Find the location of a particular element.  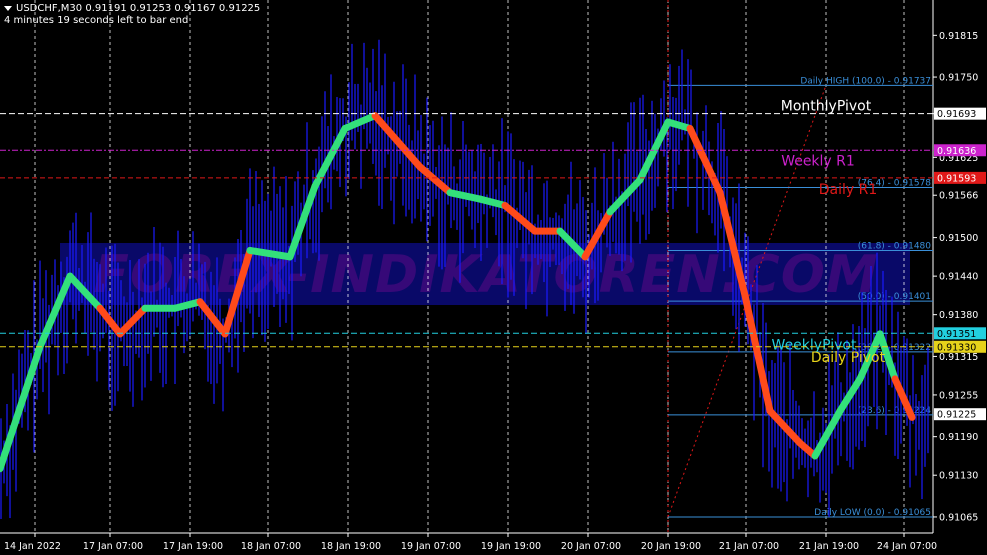

fib-level-label: (61.8) - 0.91480 is located at coordinates (895, 246).